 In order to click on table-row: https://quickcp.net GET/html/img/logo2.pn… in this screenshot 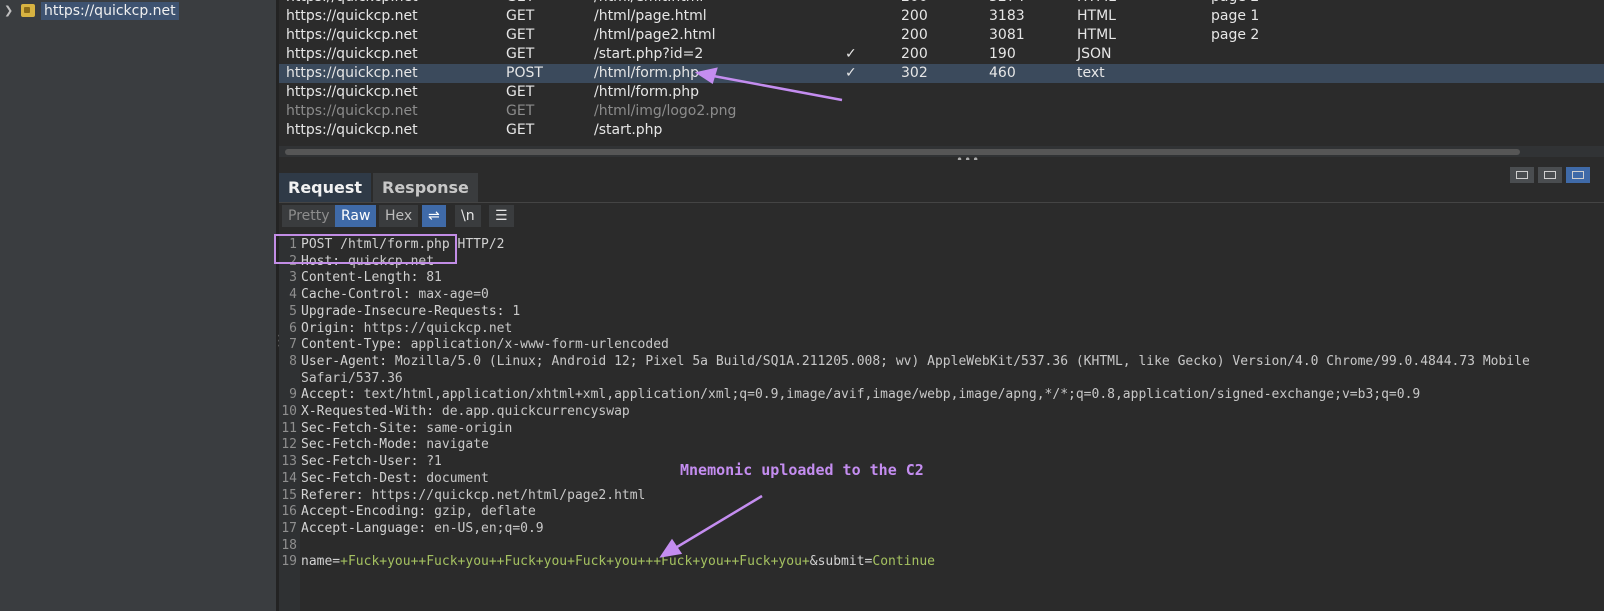, I will do `click(941, 111)`.